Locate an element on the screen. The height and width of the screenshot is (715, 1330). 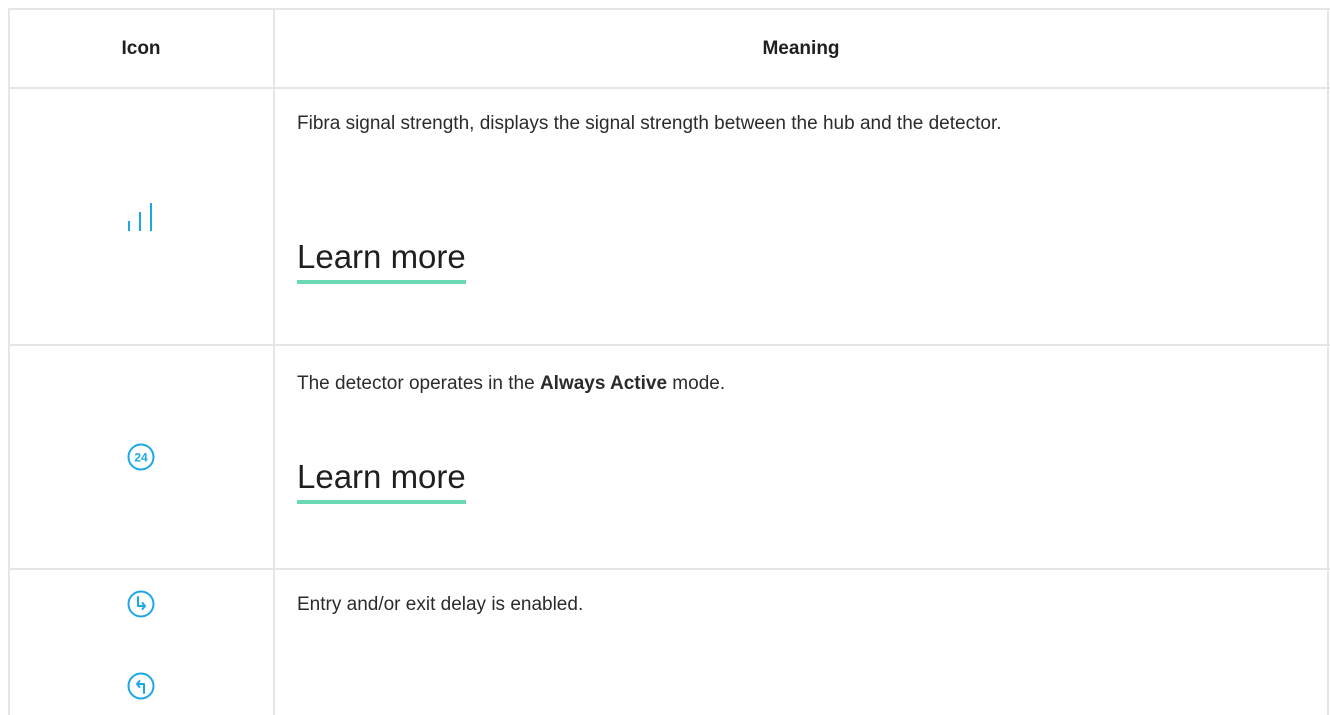
row1-icon-cell is located at coordinates (141, 216).